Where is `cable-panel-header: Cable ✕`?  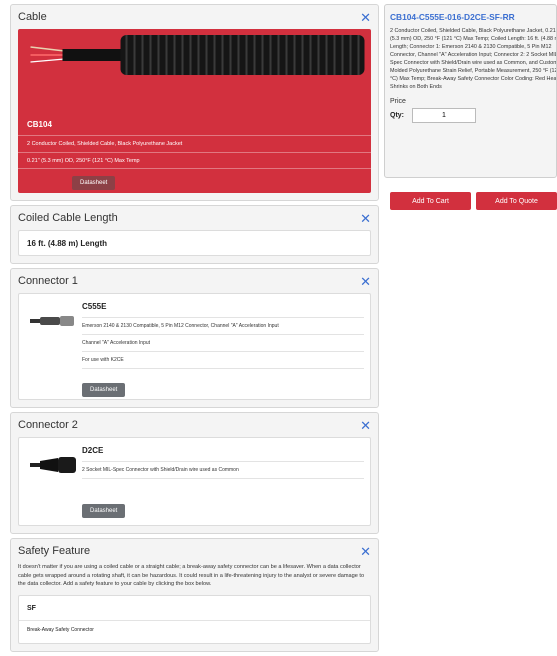
cable-panel-header: Cable ✕ is located at coordinates (194, 17).